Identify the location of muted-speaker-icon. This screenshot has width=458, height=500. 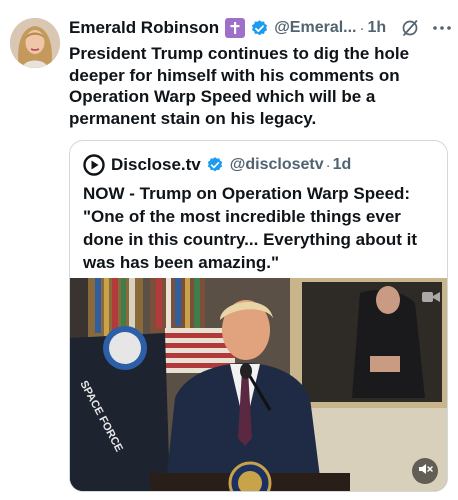
(425, 471).